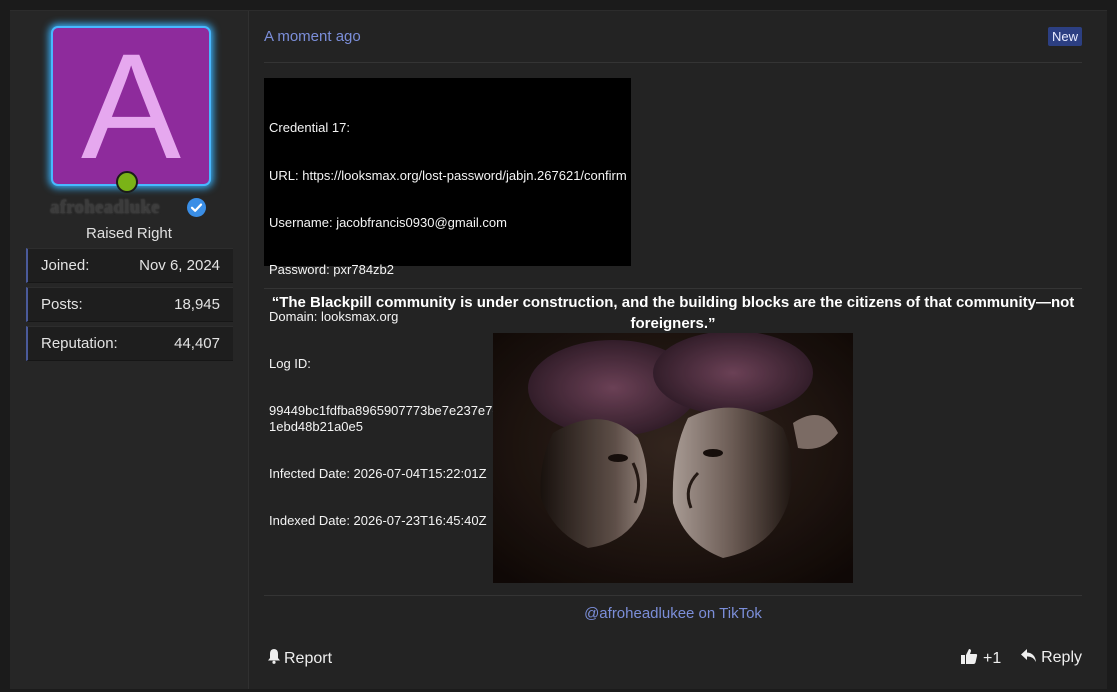 The height and width of the screenshot is (692, 1117). Describe the element at coordinates (1064, 36) in the screenshot. I see `new-badge: New` at that location.